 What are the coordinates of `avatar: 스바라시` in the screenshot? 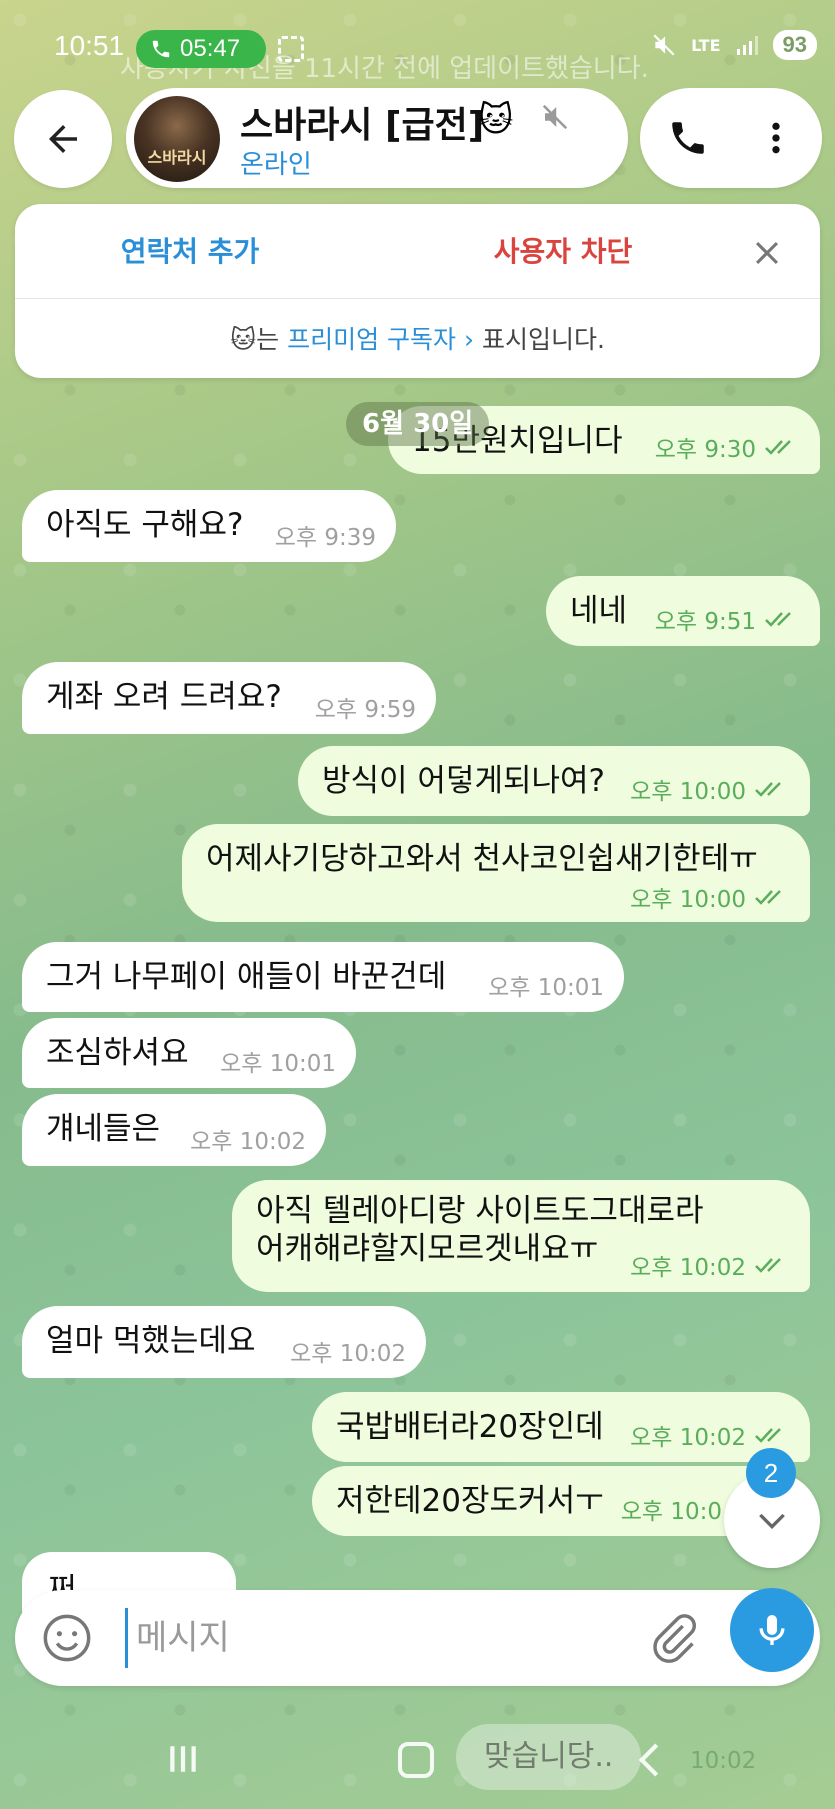 It's located at (177, 139).